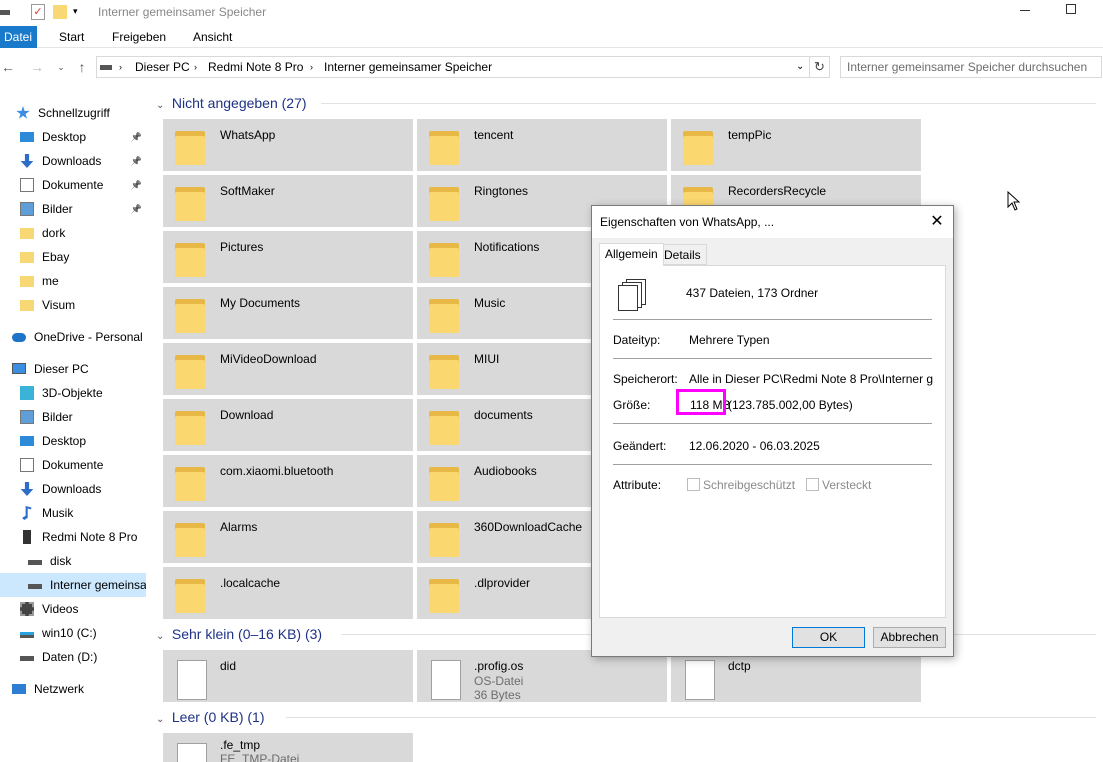 The image size is (1103, 762). Describe the element at coordinates (82, 67) in the screenshot. I see `up-arrow-icon: ↑` at that location.